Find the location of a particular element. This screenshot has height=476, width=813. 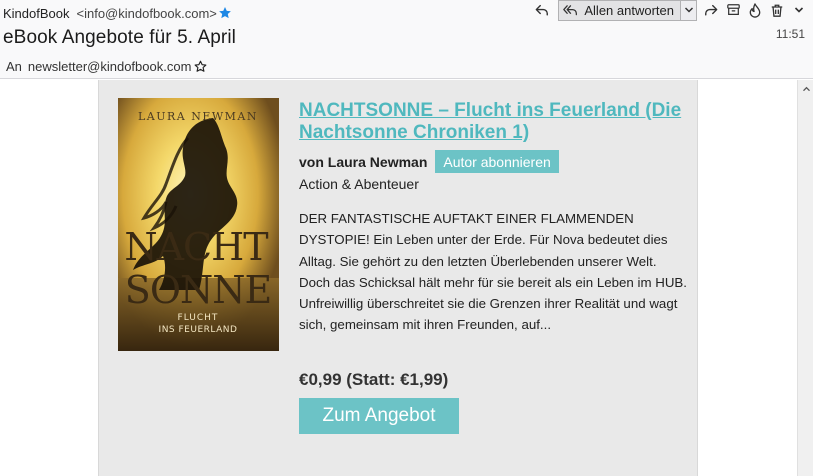

book-author: von Laura Newman is located at coordinates (363, 161).